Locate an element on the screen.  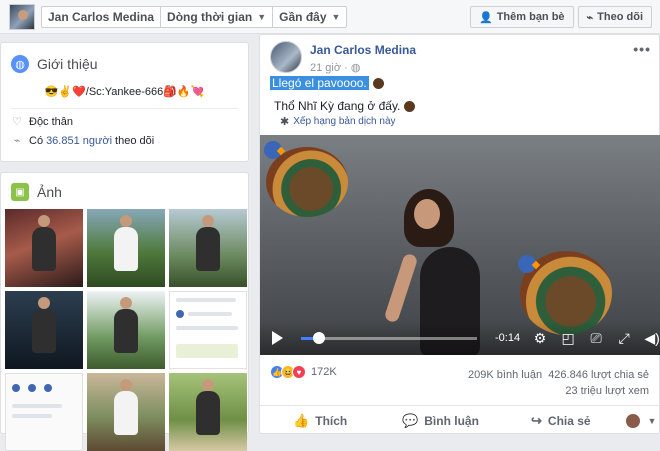
video-progress-bar is located at coordinates (389, 337).